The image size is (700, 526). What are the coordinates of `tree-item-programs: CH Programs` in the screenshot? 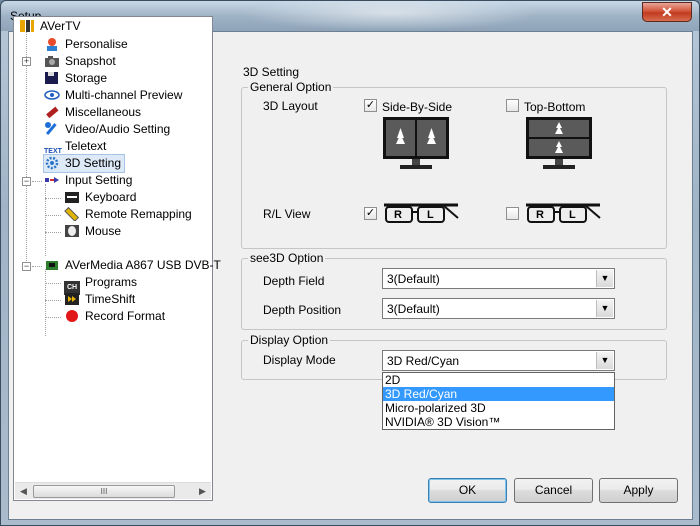 It's located at (101, 284).